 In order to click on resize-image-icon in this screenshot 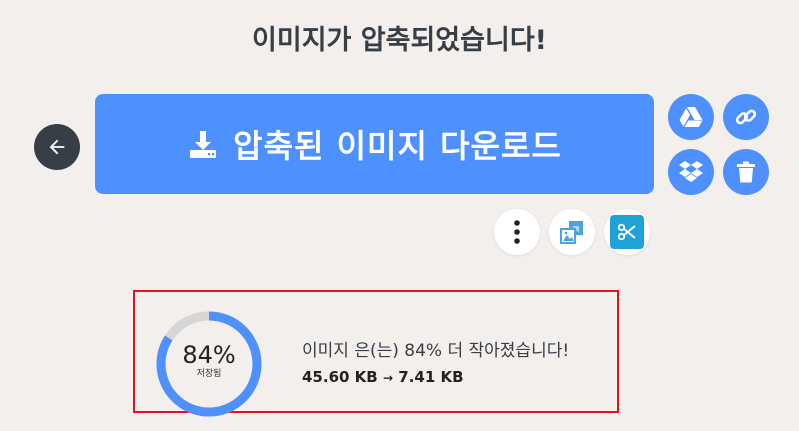, I will do `click(571, 232)`.